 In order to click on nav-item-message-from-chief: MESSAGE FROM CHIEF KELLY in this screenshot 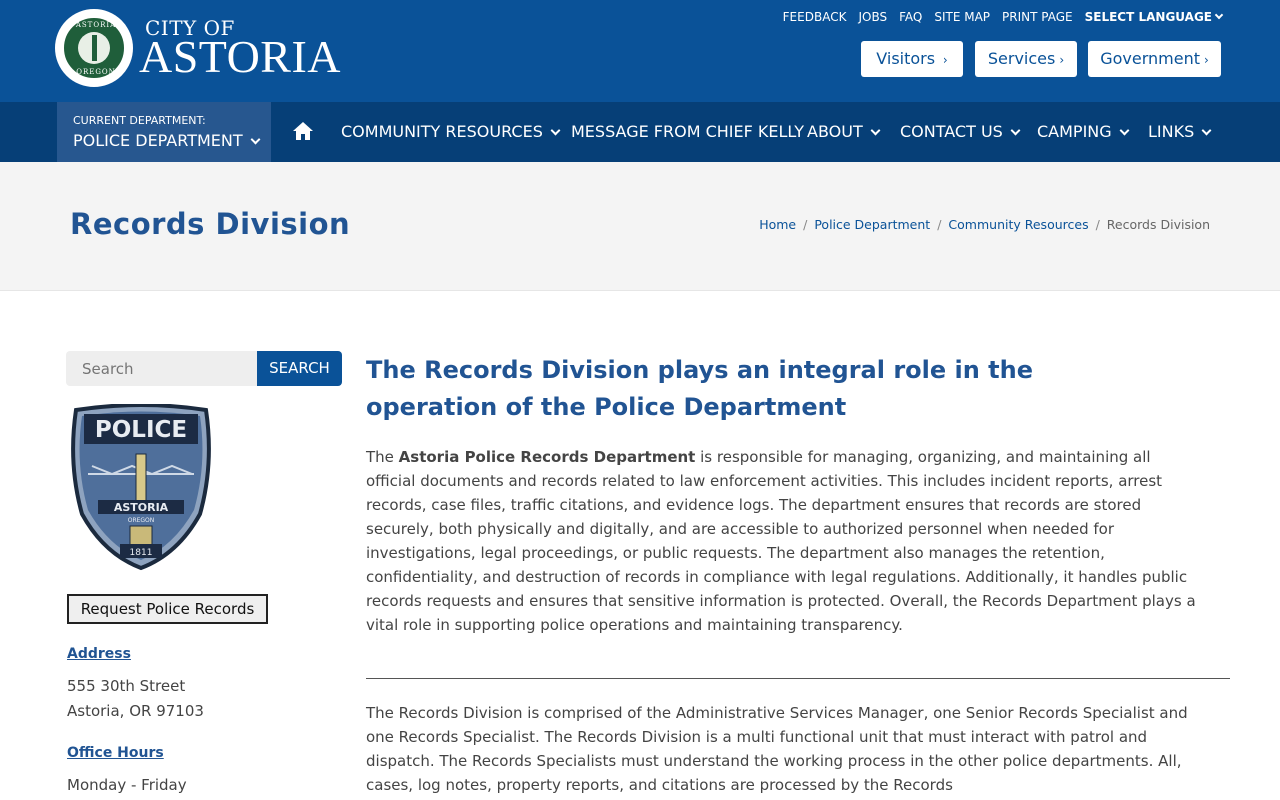, I will do `click(687, 131)`.